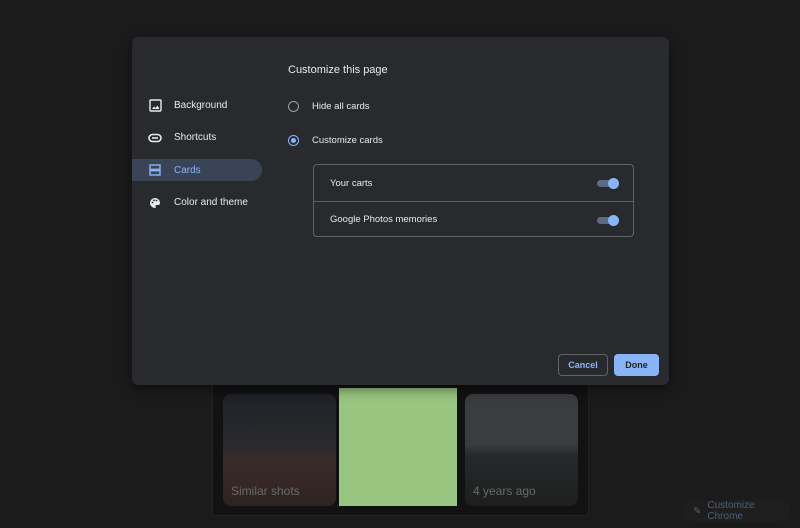 The height and width of the screenshot is (528, 800). Describe the element at coordinates (338, 70) in the screenshot. I see `dialog-title: Customize this page` at that location.